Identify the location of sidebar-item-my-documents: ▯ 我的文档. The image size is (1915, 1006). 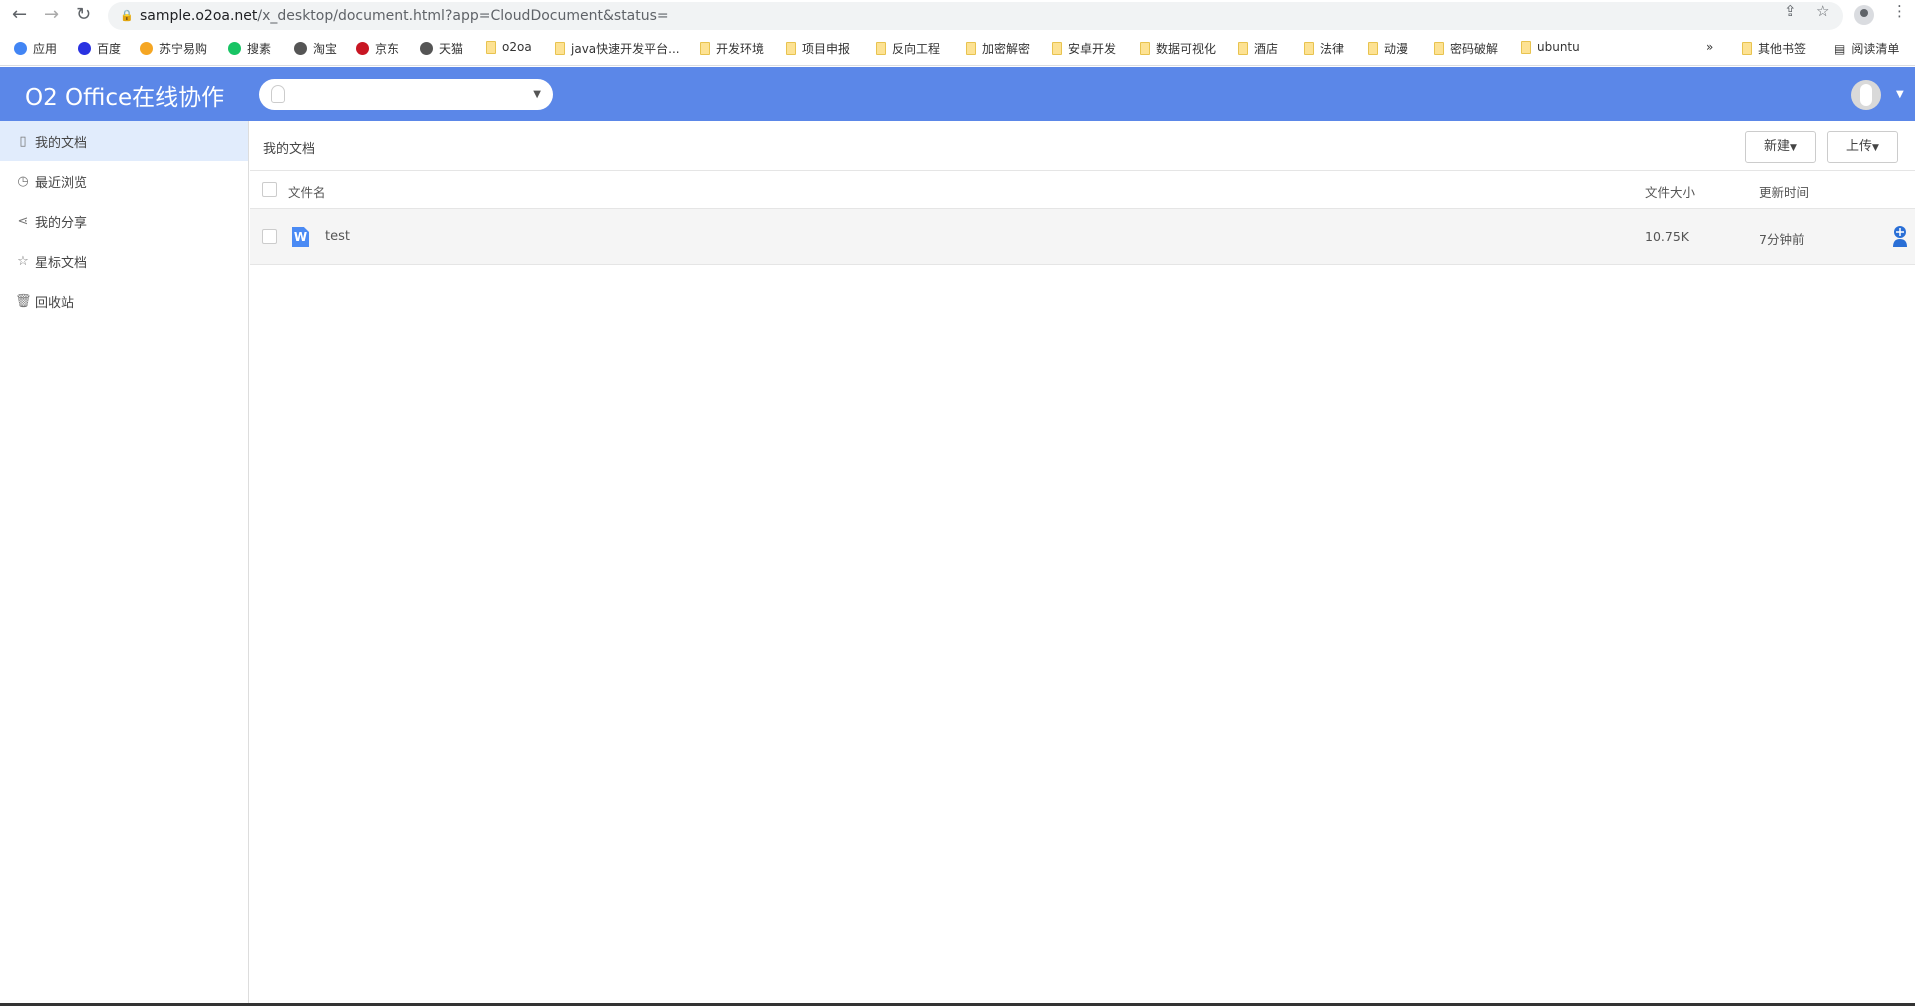
(124, 141).